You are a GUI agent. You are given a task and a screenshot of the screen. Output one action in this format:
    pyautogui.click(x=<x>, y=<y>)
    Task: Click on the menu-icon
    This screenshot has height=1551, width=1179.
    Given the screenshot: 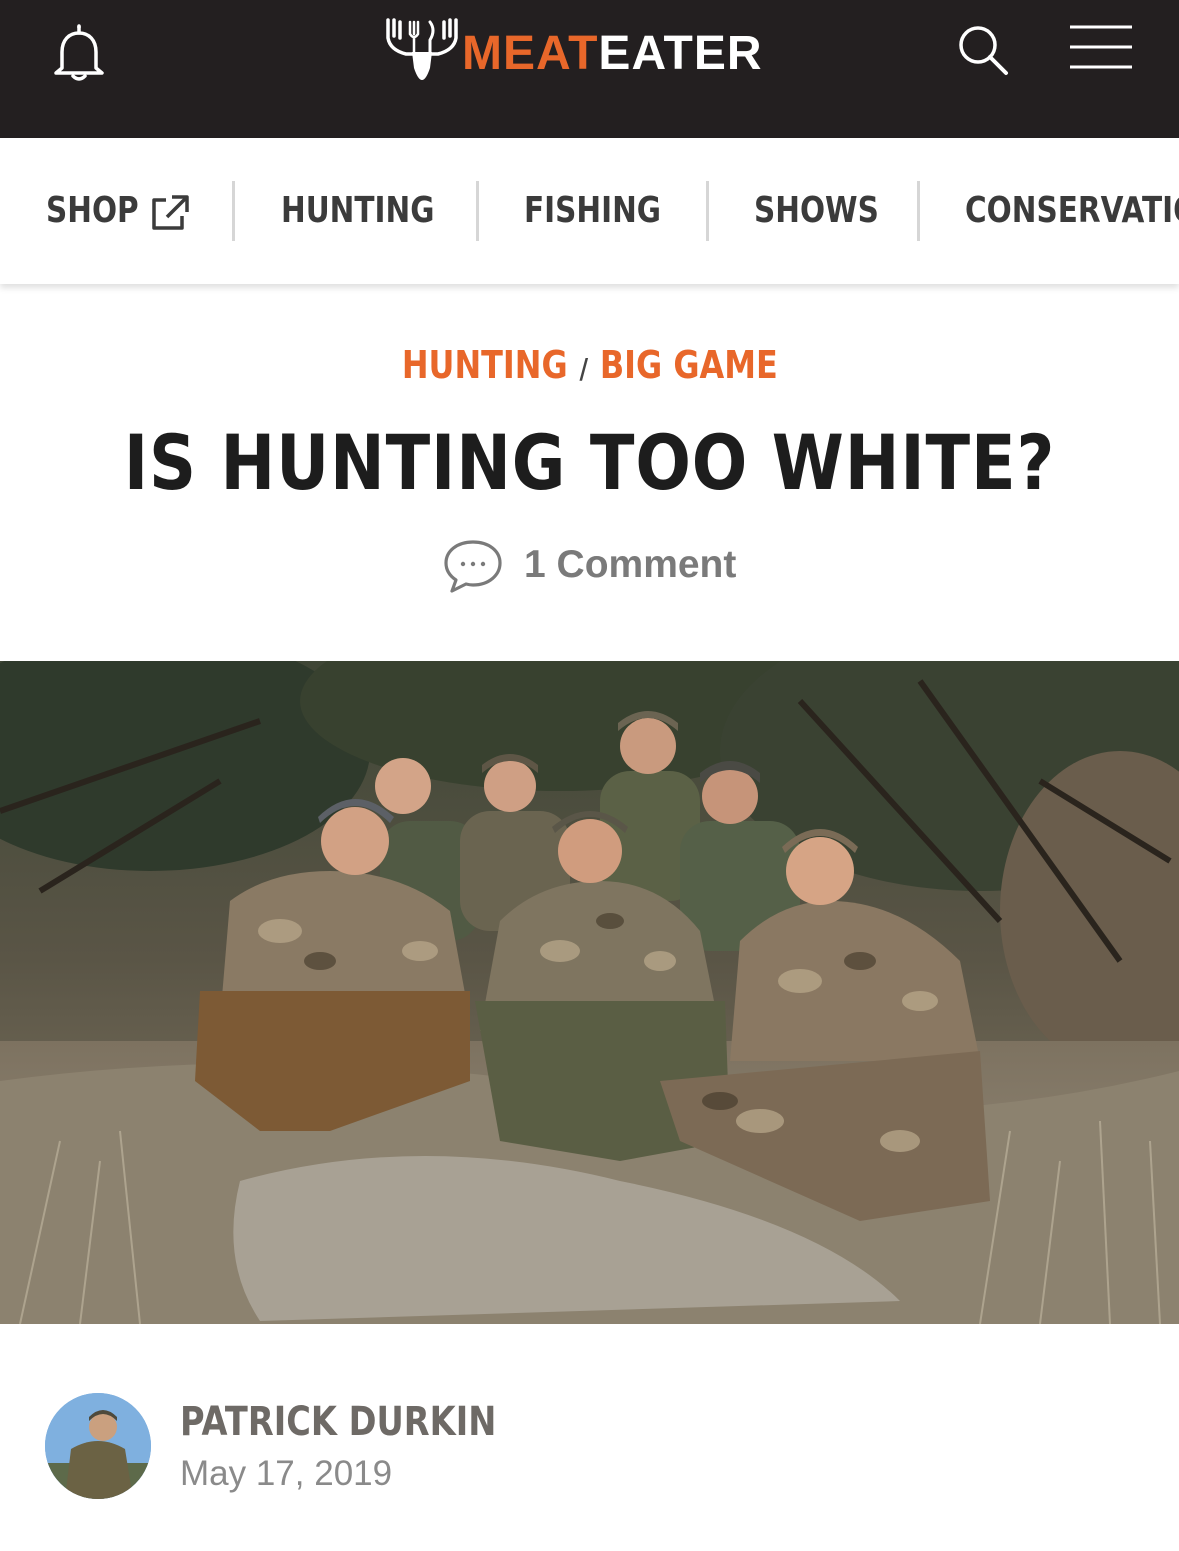 What is the action you would take?
    pyautogui.click(x=1100, y=47)
    